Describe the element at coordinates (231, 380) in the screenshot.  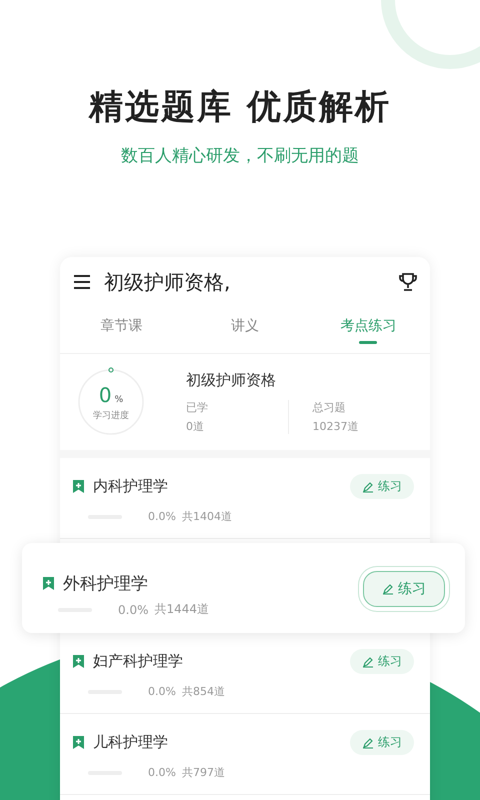
I see `course-title: 初级护师资格` at that location.